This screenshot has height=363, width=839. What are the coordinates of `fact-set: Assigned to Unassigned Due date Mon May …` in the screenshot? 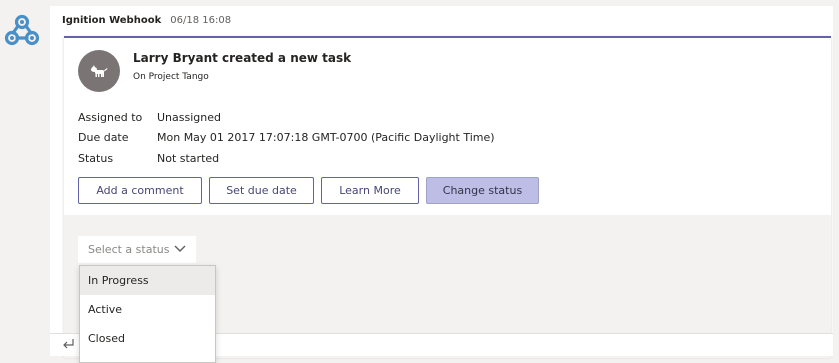 It's located at (286, 138).